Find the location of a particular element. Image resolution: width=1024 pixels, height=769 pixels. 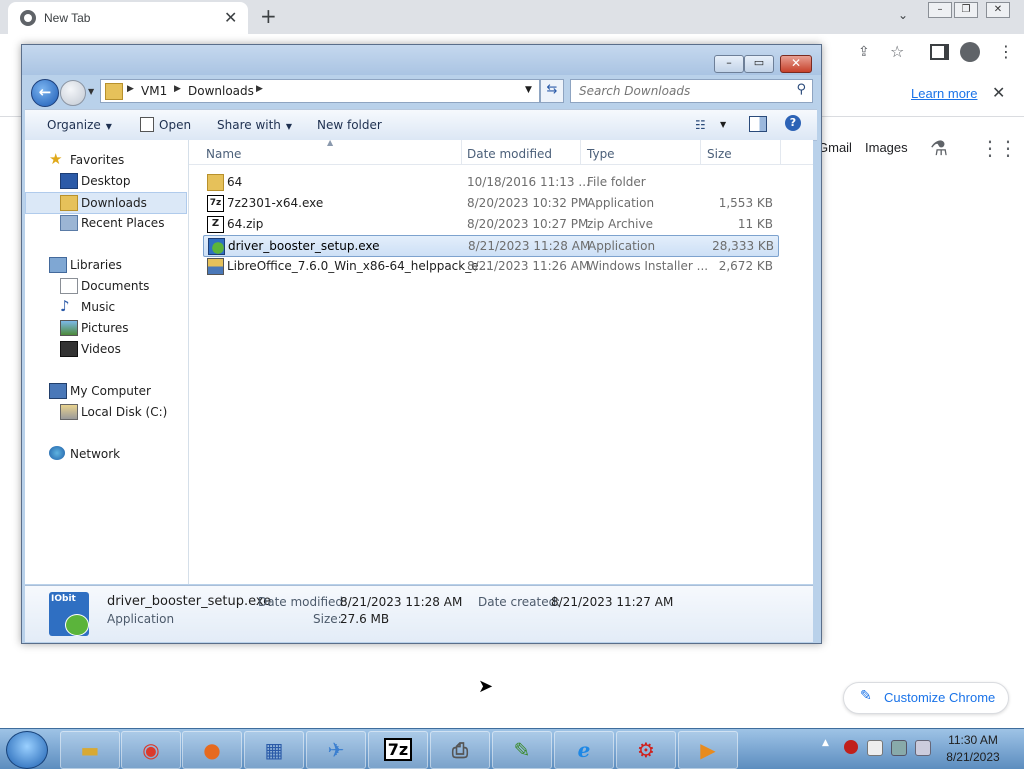

chrome-restore-icon: ❐ is located at coordinates (966, 10).